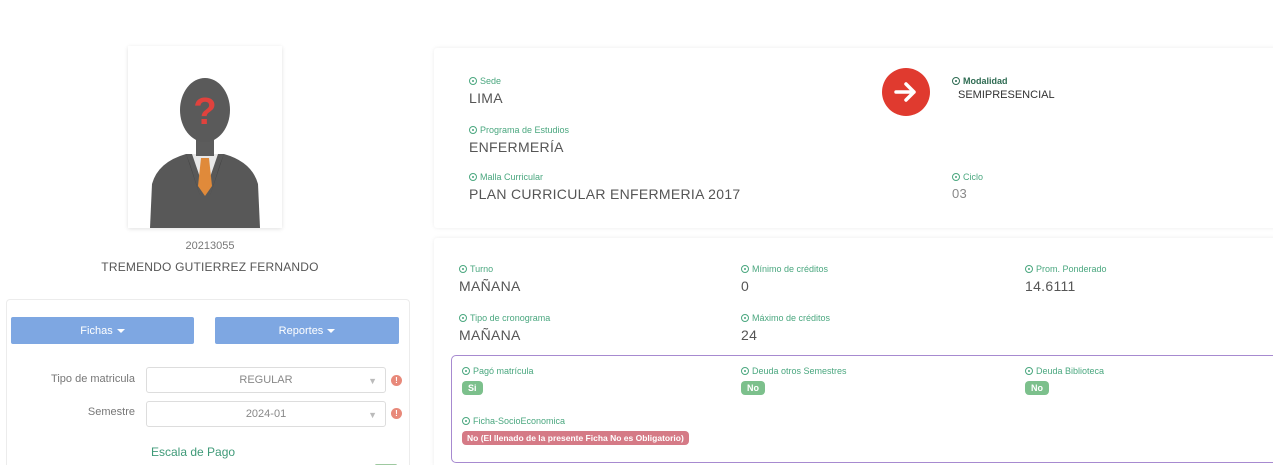 Image resolution: width=1273 pixels, height=465 pixels. I want to click on avatar-placeholder-icon: ?, so click(205, 153).